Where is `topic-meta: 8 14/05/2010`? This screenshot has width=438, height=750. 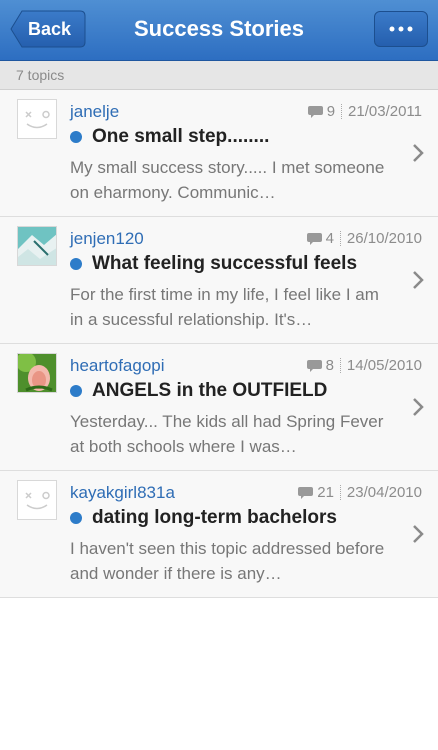 topic-meta: 8 14/05/2010 is located at coordinates (364, 365).